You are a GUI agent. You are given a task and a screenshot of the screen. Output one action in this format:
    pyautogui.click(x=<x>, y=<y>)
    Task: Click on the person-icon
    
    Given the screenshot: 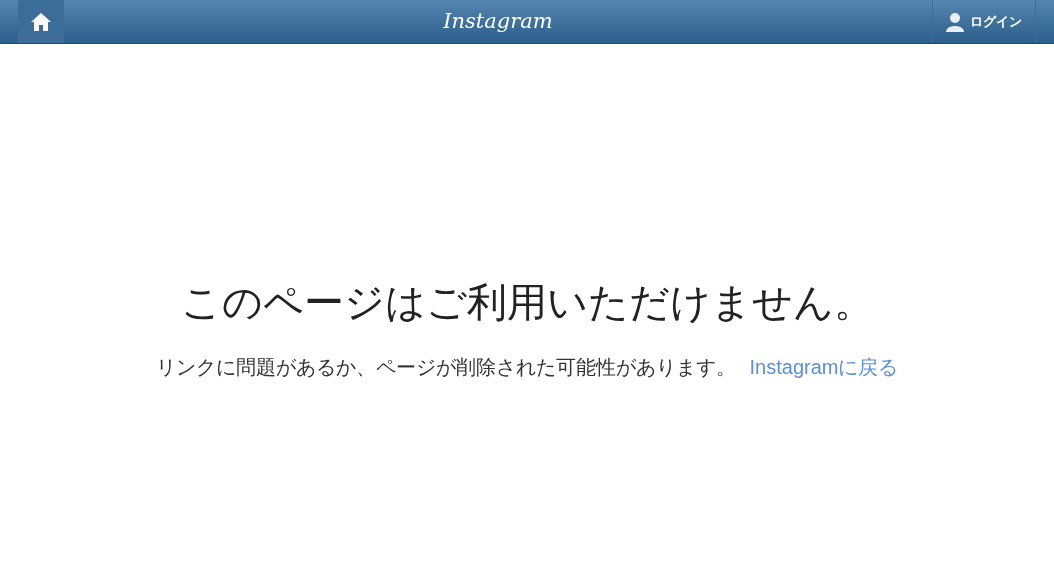 What is the action you would take?
    pyautogui.click(x=955, y=21)
    